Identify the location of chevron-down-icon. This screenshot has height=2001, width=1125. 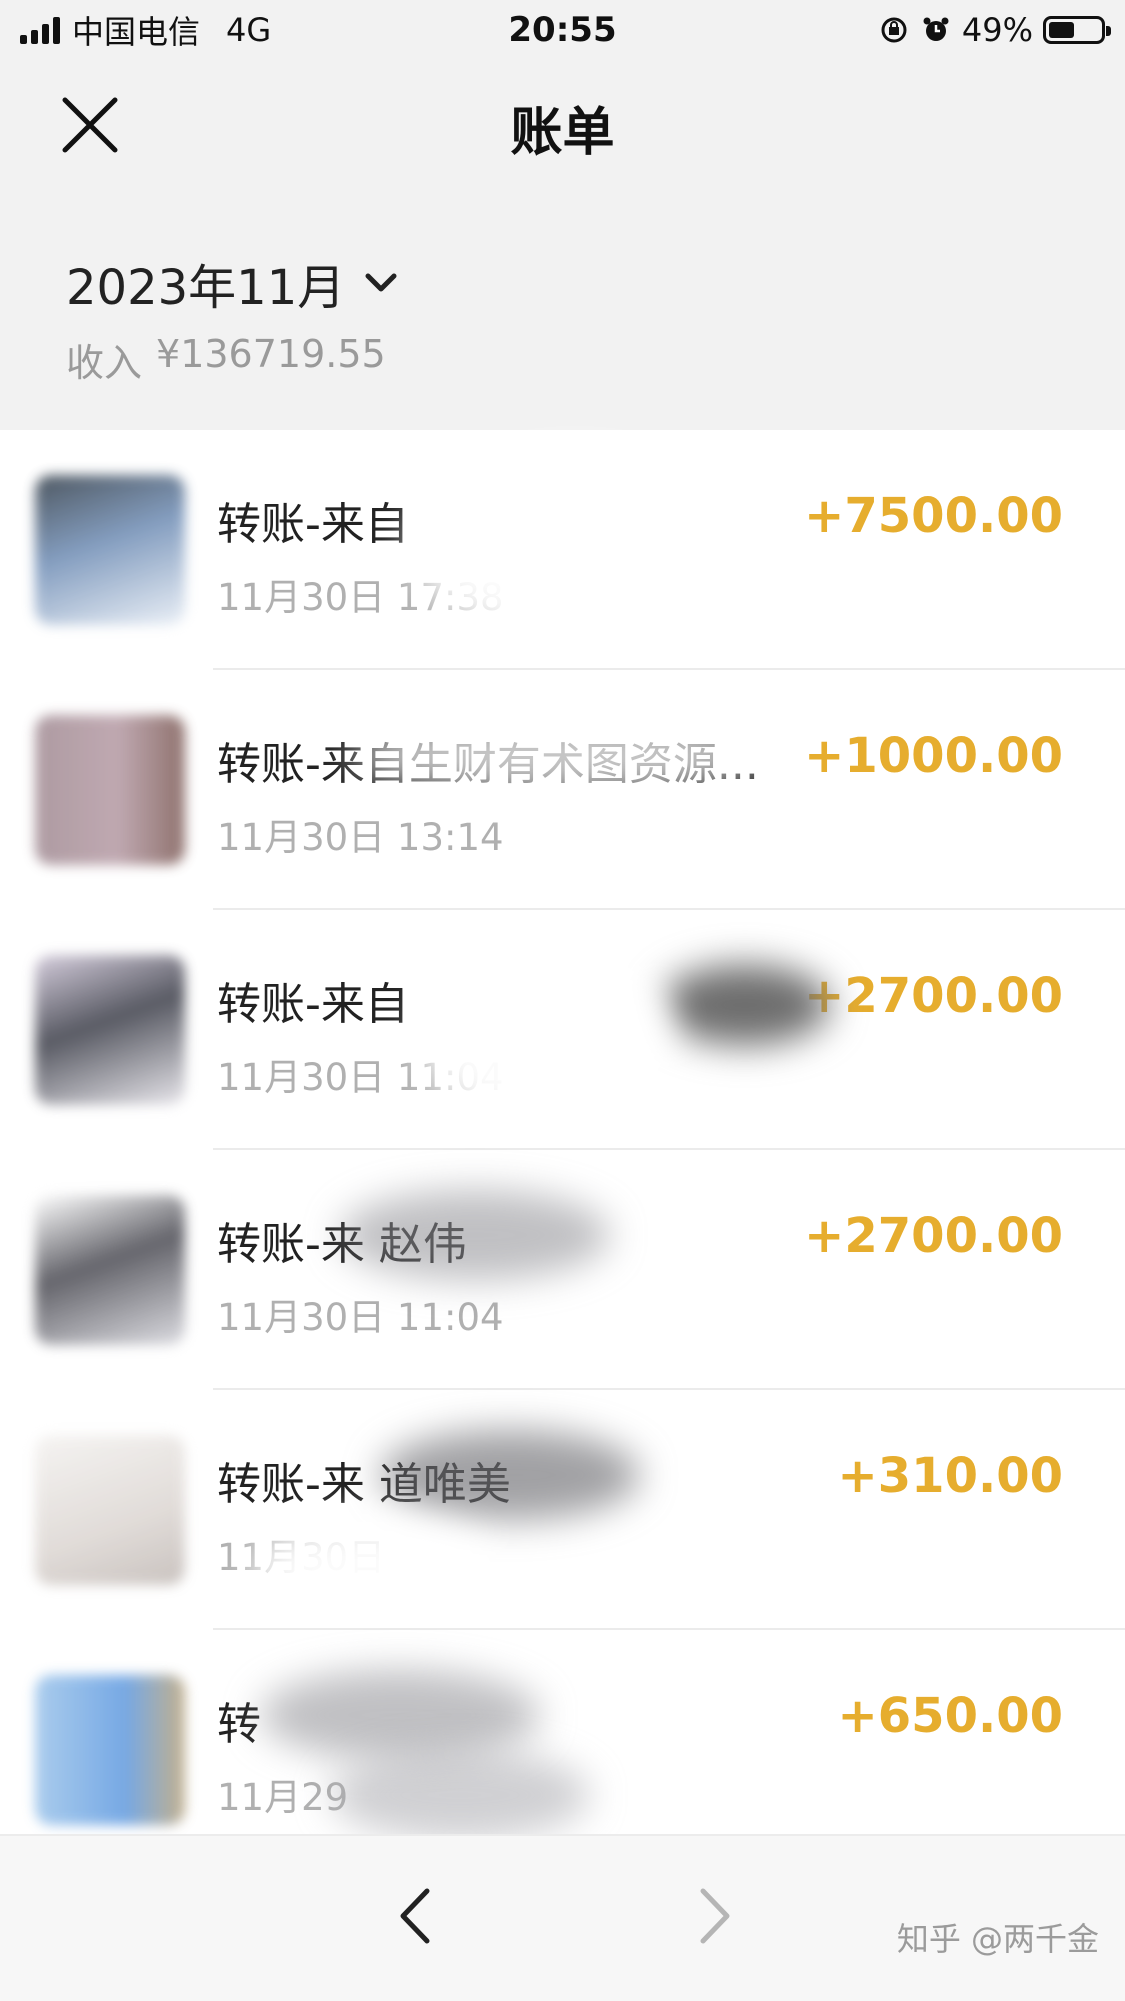
(381, 282).